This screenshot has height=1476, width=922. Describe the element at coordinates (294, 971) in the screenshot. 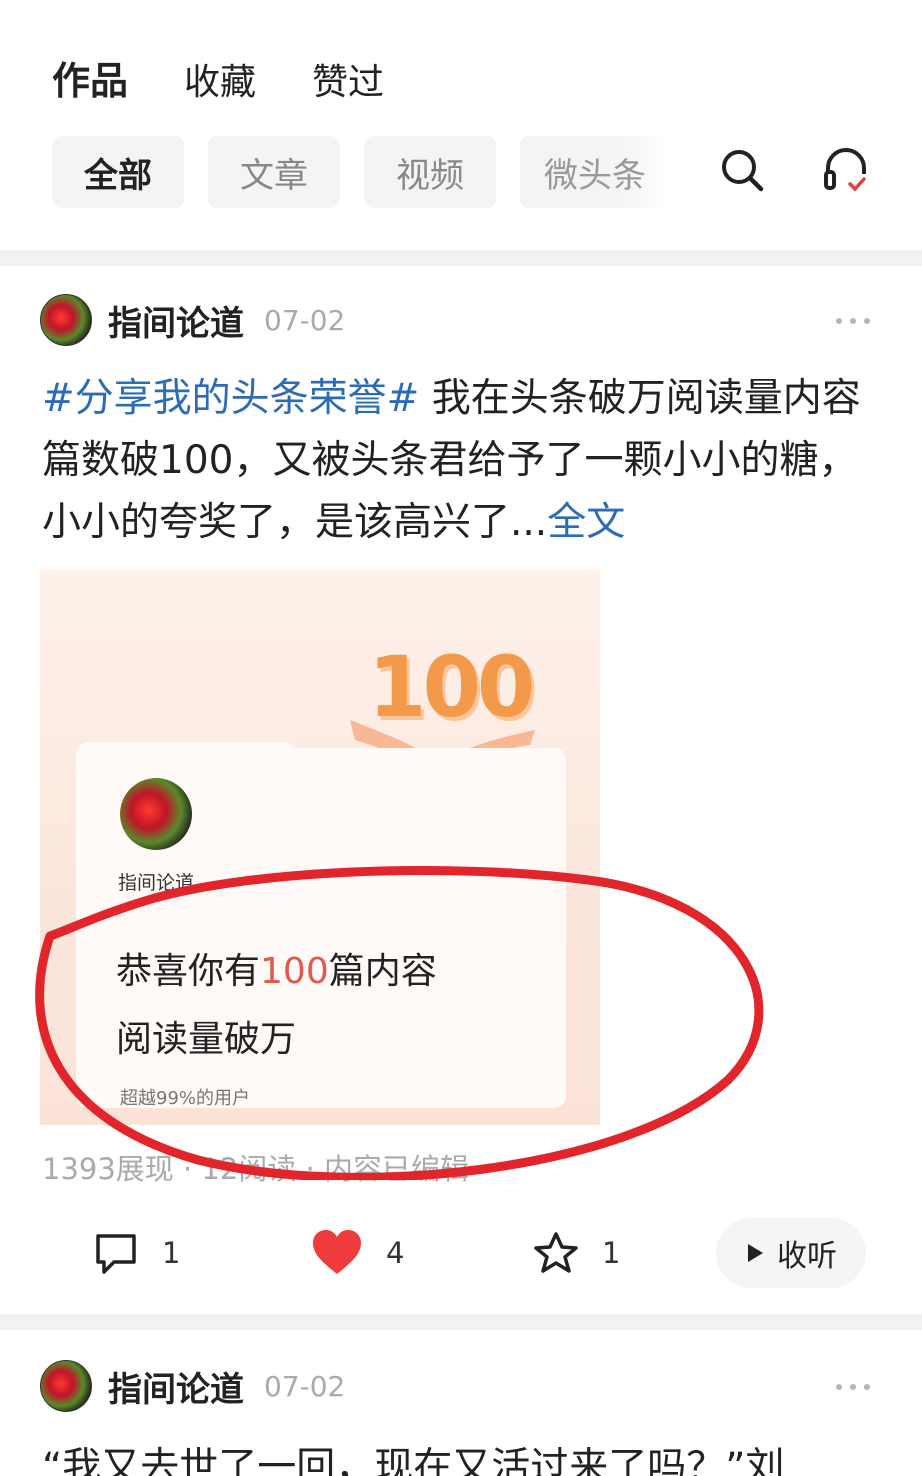

I see `card-headline-number: 100` at that location.